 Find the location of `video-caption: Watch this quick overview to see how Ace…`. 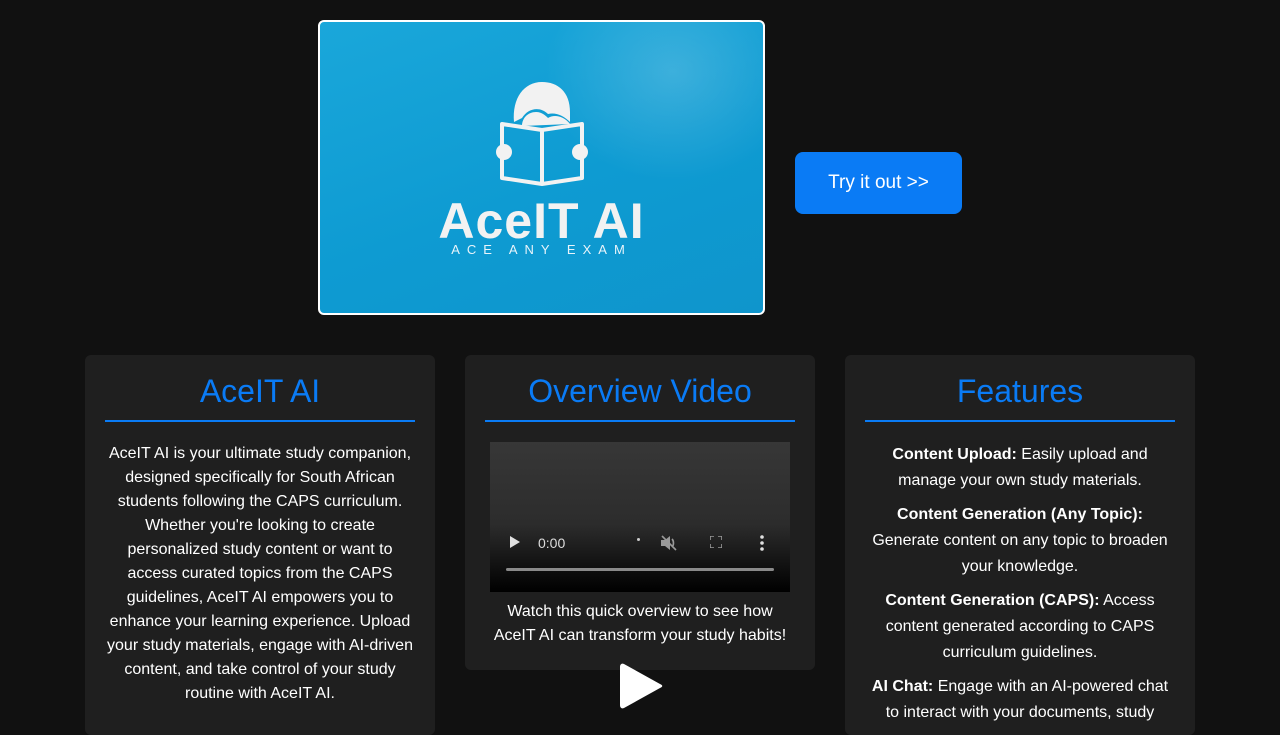

video-caption: Watch this quick overview to see how Ace… is located at coordinates (640, 623).